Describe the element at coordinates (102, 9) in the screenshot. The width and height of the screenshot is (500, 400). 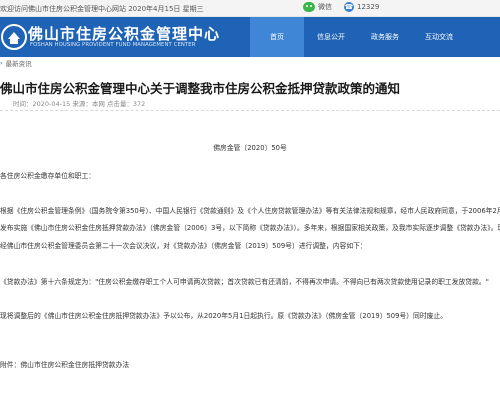
I see `welcome-text: 欢迎访问佛山市住房公积金管理中心网站 2020年4月15日 星期三` at that location.